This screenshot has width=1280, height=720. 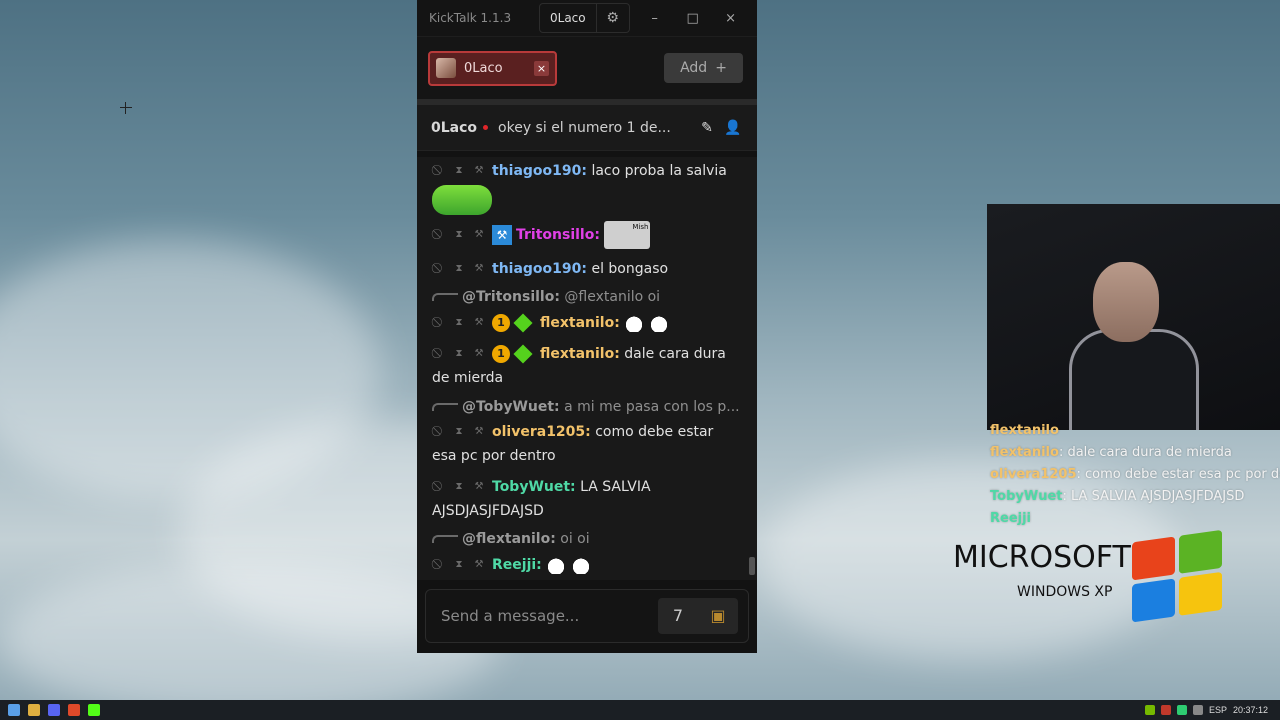 I want to click on reply-context: @Tritonsillo: @flextanilo oi, so click(x=546, y=297).